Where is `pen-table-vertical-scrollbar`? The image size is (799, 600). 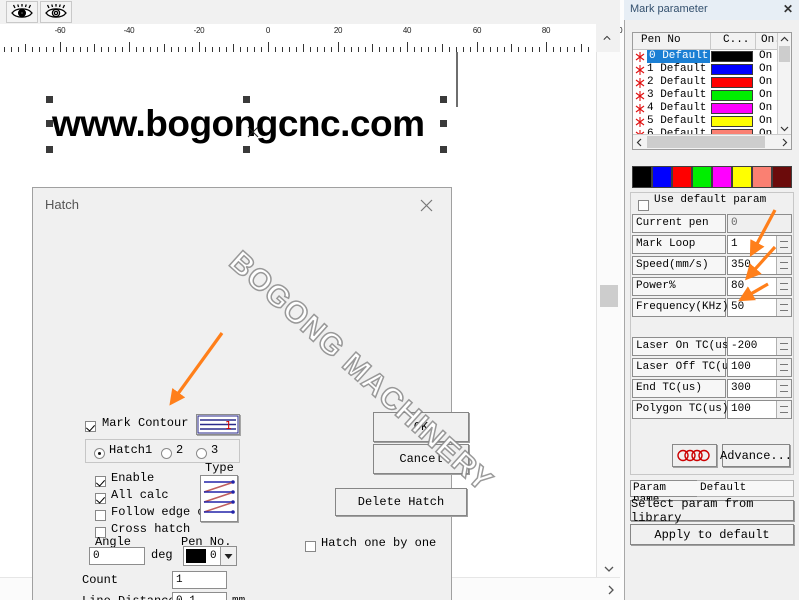
pen-table-vertical-scrollbar is located at coordinates (784, 84).